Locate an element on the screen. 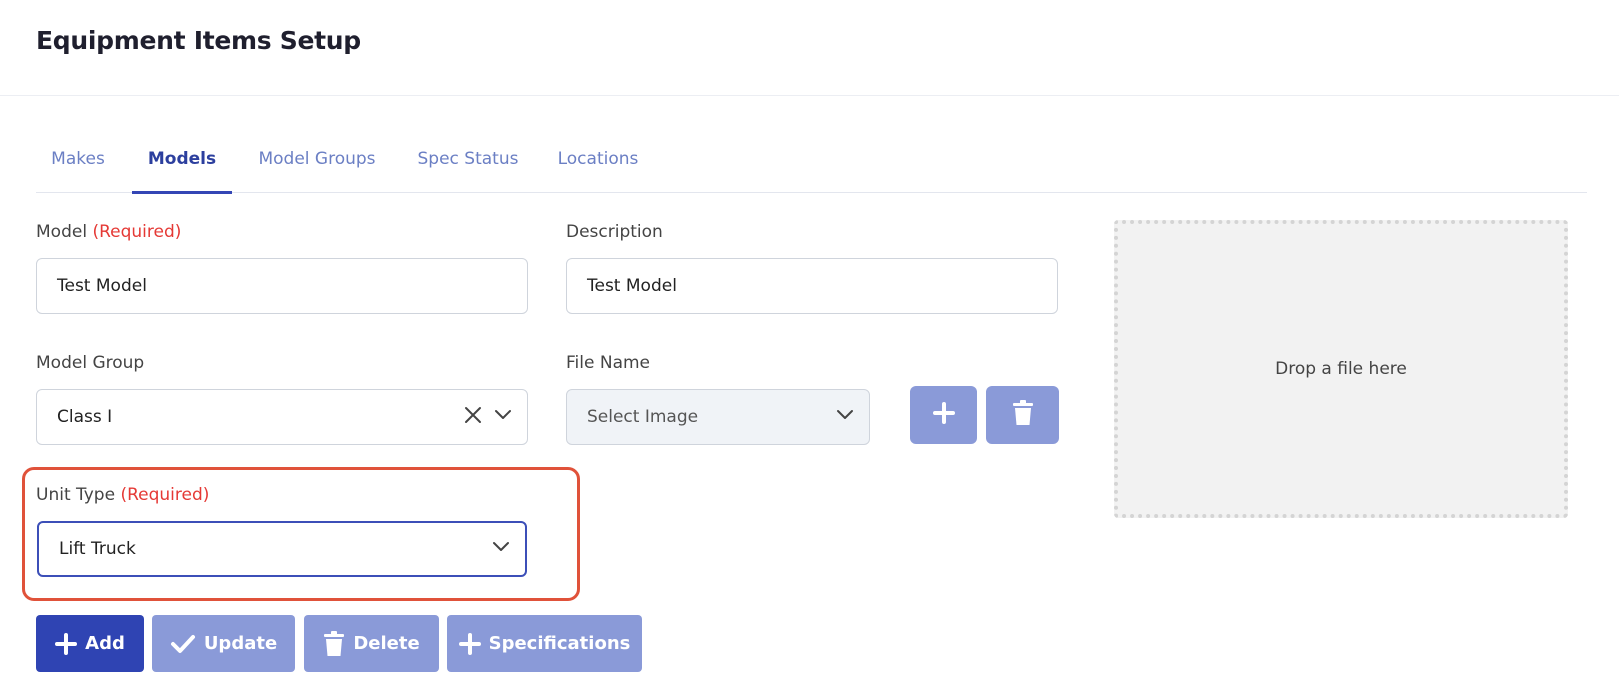 The width and height of the screenshot is (1619, 673). specifications-button: Specifications is located at coordinates (544, 643).